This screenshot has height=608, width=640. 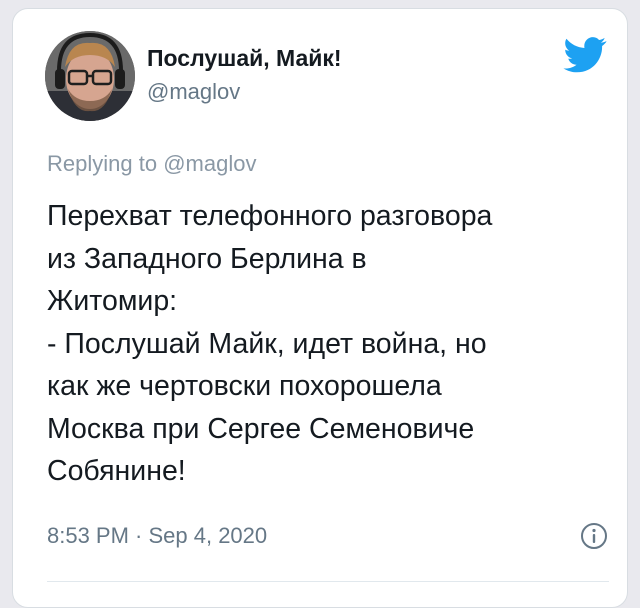 I want to click on tweet-text-line: из Западного Берлина в, so click(x=207, y=258).